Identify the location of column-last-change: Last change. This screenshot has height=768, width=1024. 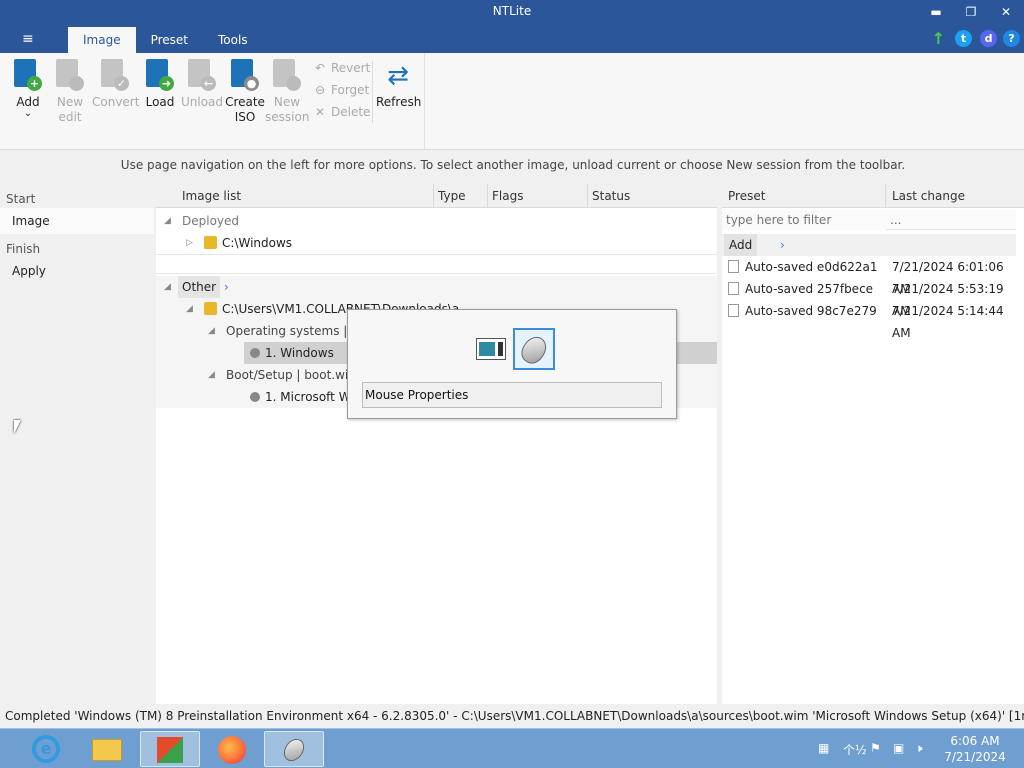
(955, 196).